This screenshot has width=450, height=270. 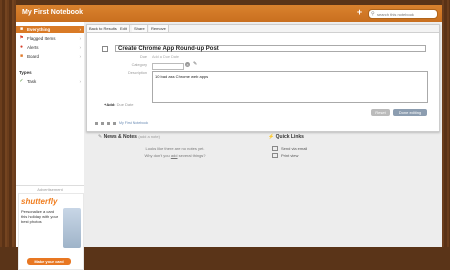 What do you see at coordinates (21, 38) in the screenshot?
I see `flag-icon: ⚑` at bounding box center [21, 38].